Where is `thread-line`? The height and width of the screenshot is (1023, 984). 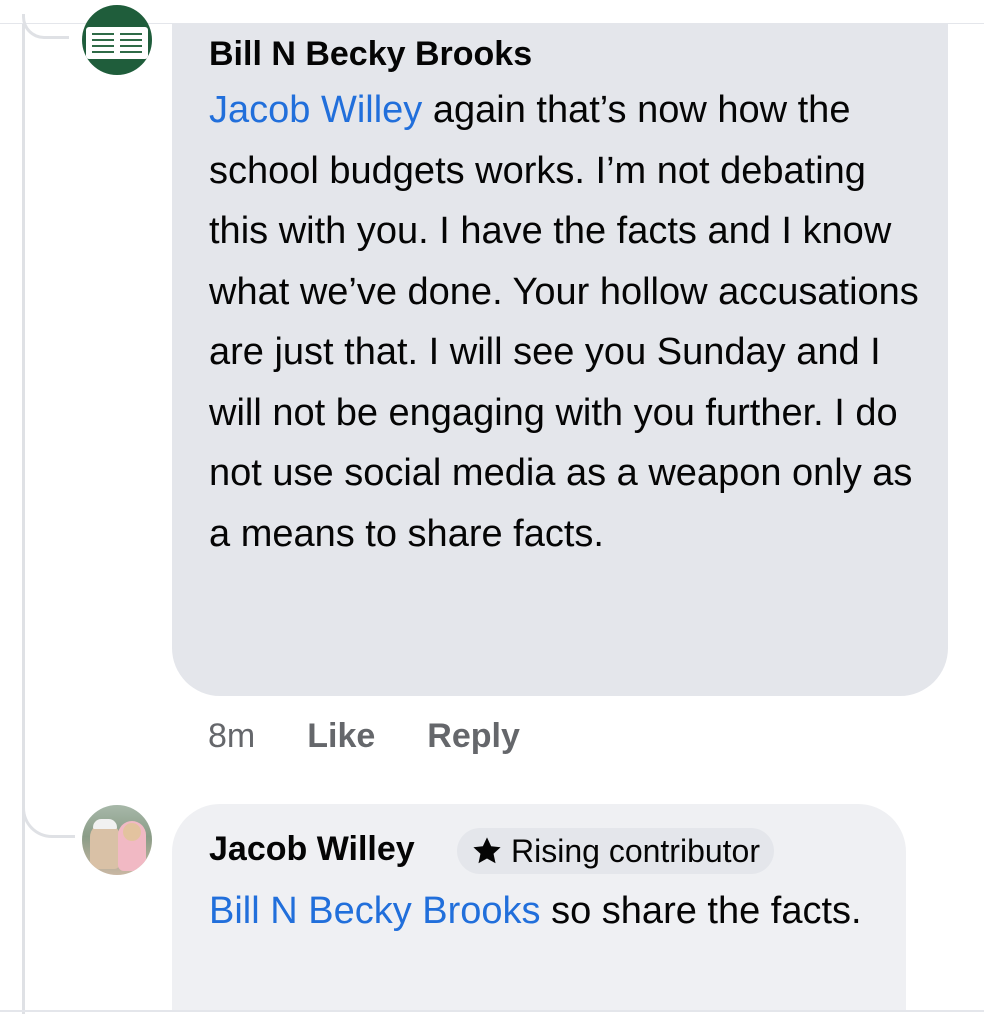
thread-line is located at coordinates (23, 519).